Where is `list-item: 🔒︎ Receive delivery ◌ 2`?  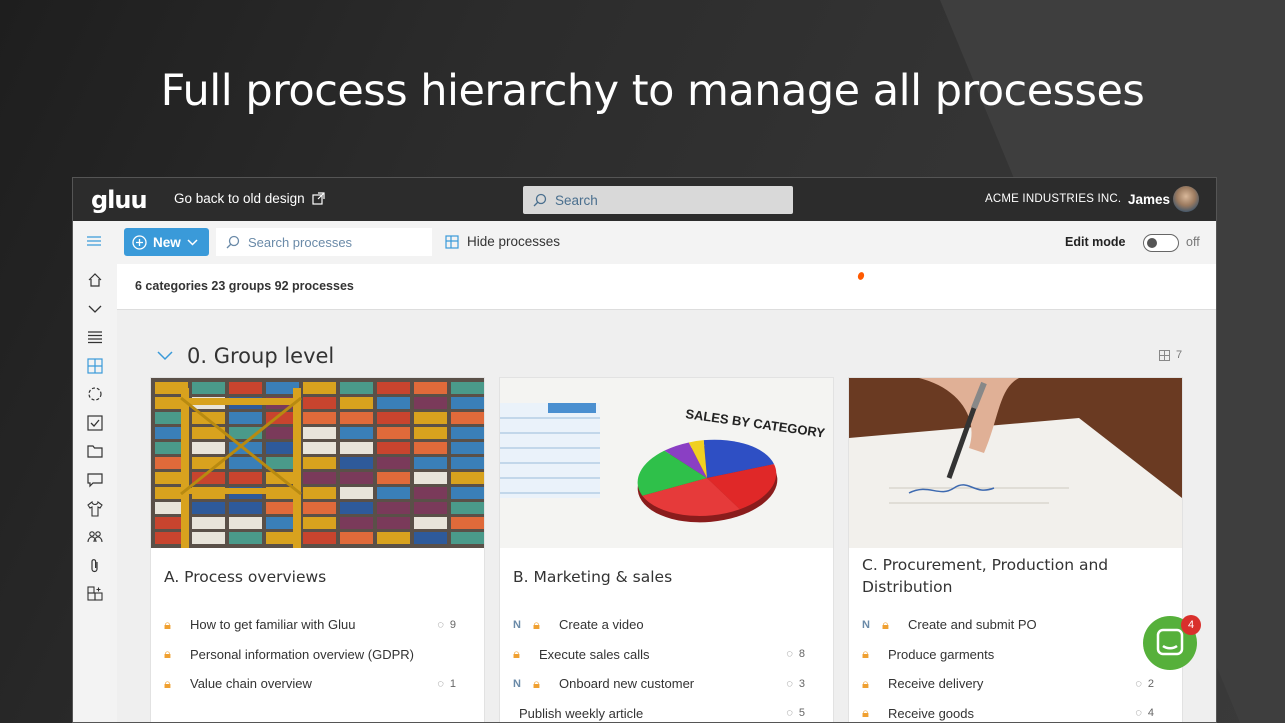
list-item: 🔒︎ Receive delivery ◌ 2 is located at coordinates (1017, 684).